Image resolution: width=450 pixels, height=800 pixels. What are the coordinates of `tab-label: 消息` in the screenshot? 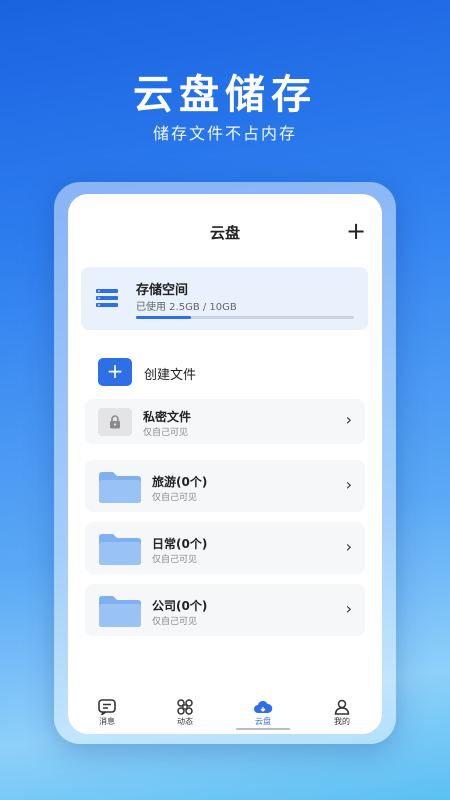 It's located at (107, 721).